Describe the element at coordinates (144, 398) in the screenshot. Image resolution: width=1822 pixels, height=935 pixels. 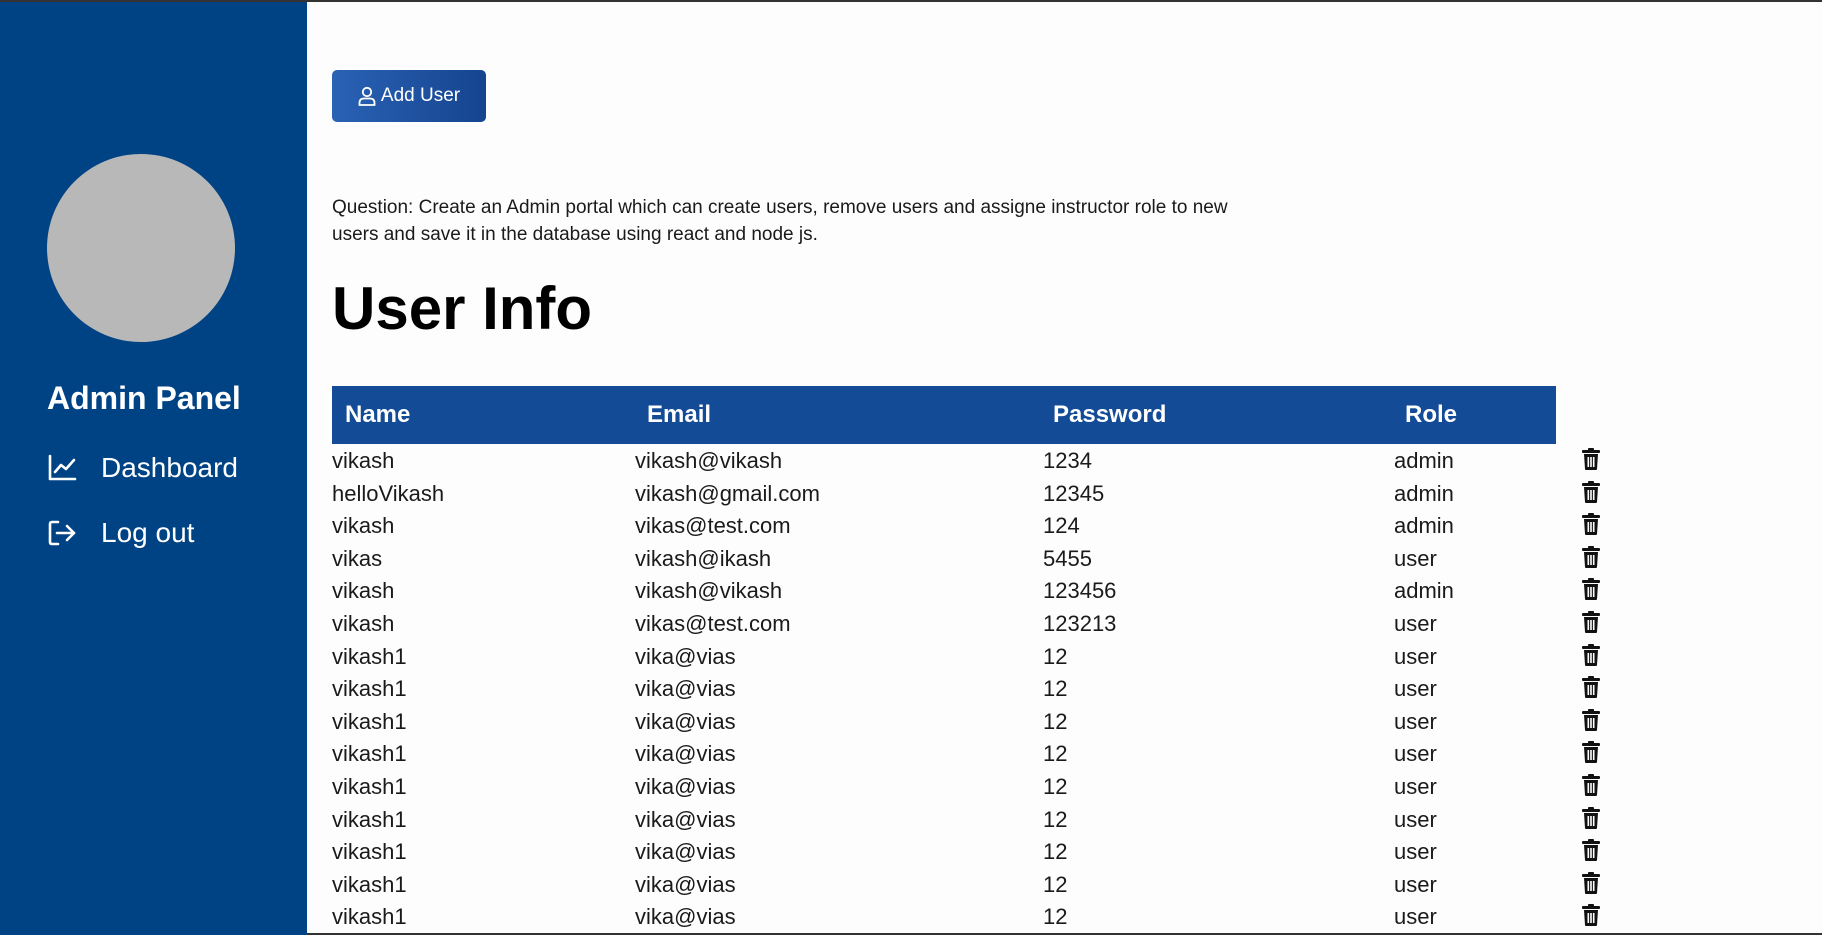
I see `sidebar-title: Admin Panel` at that location.